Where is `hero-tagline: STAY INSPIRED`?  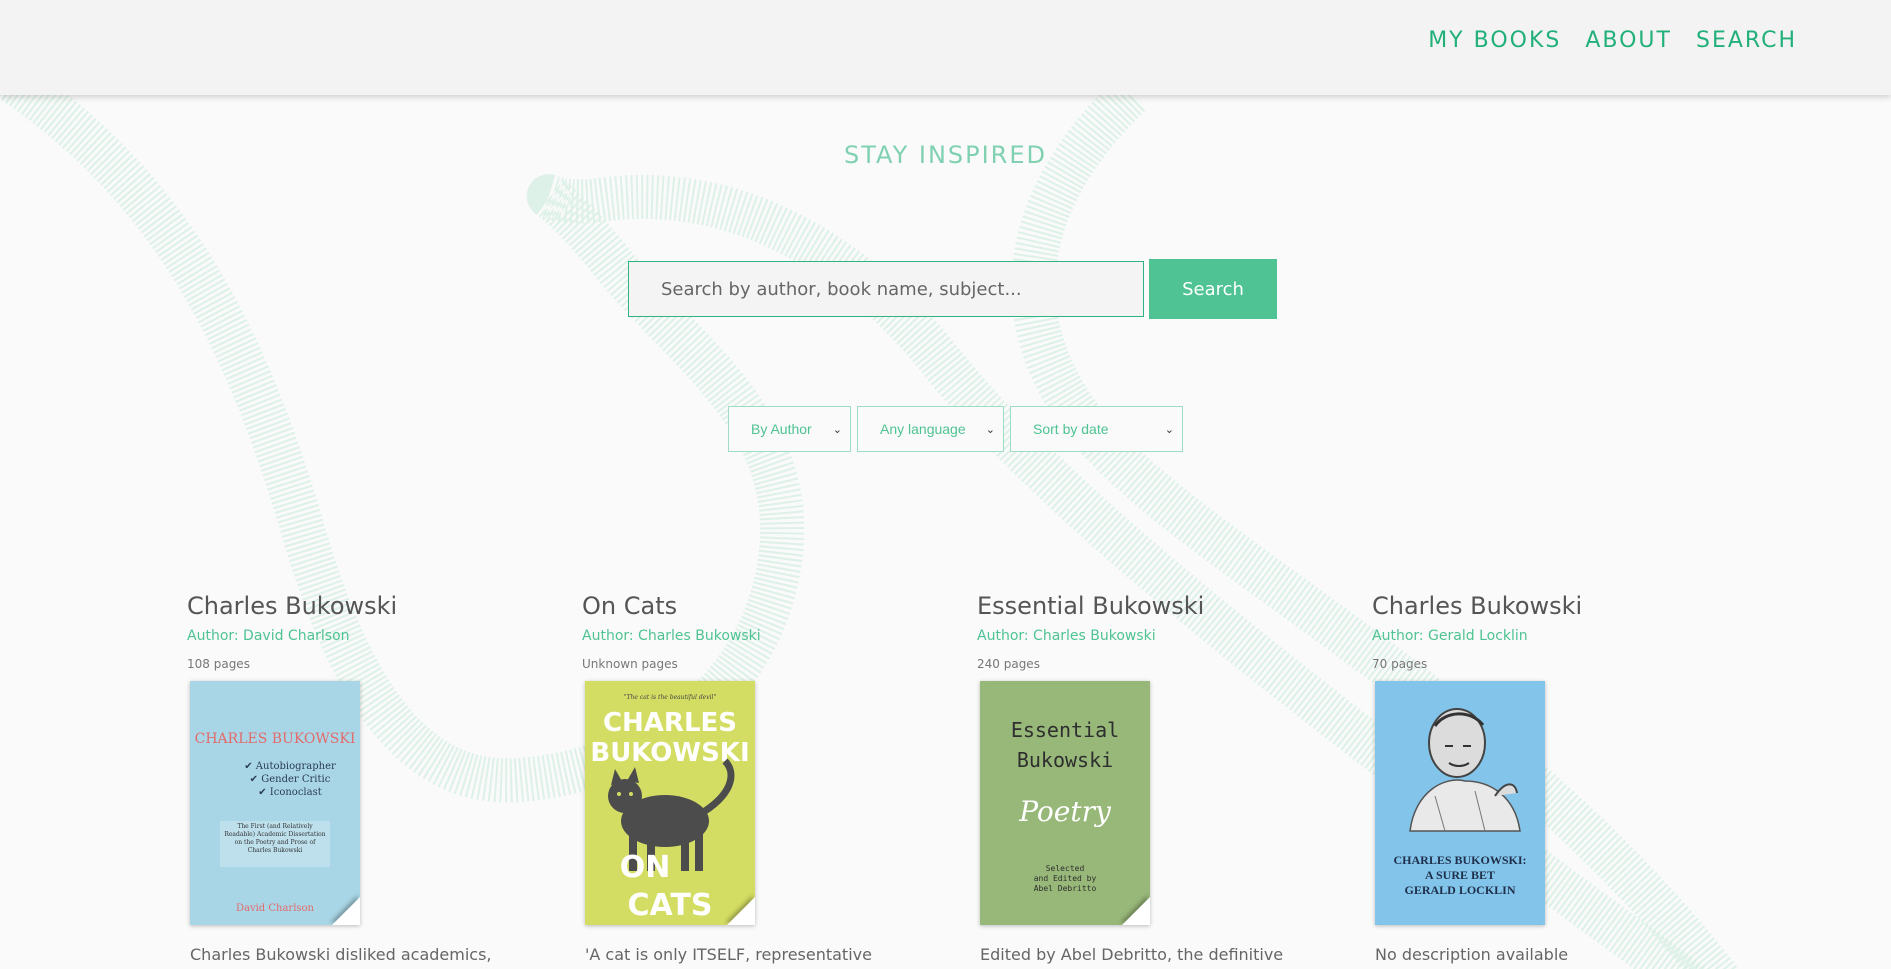
hero-tagline: STAY INSPIRED is located at coordinates (945, 155).